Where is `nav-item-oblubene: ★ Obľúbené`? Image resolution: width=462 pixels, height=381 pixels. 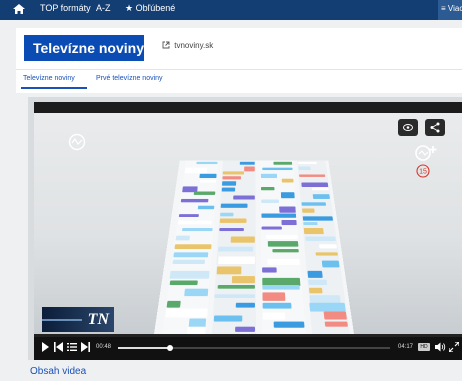
nav-item-oblubene: ★ Obľúbené is located at coordinates (150, 8).